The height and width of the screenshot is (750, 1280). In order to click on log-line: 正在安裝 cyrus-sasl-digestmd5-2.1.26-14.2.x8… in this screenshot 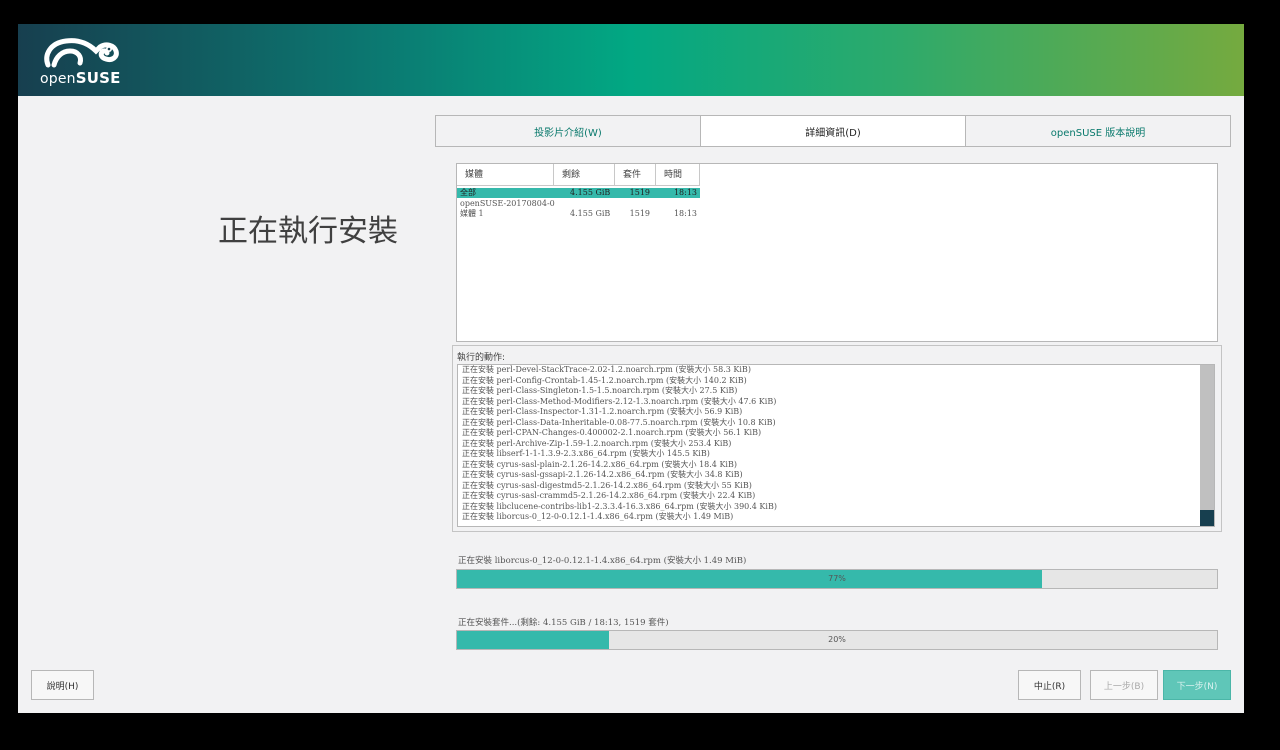, I will do `click(607, 485)`.